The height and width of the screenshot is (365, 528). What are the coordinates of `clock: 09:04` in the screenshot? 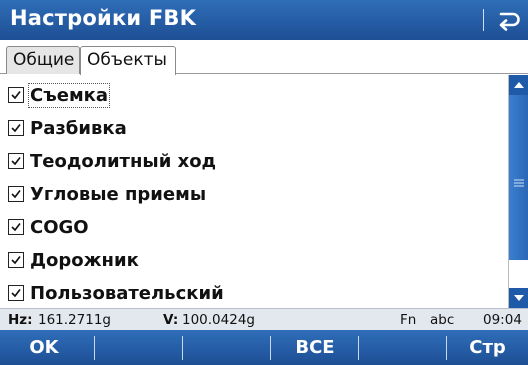 It's located at (502, 320).